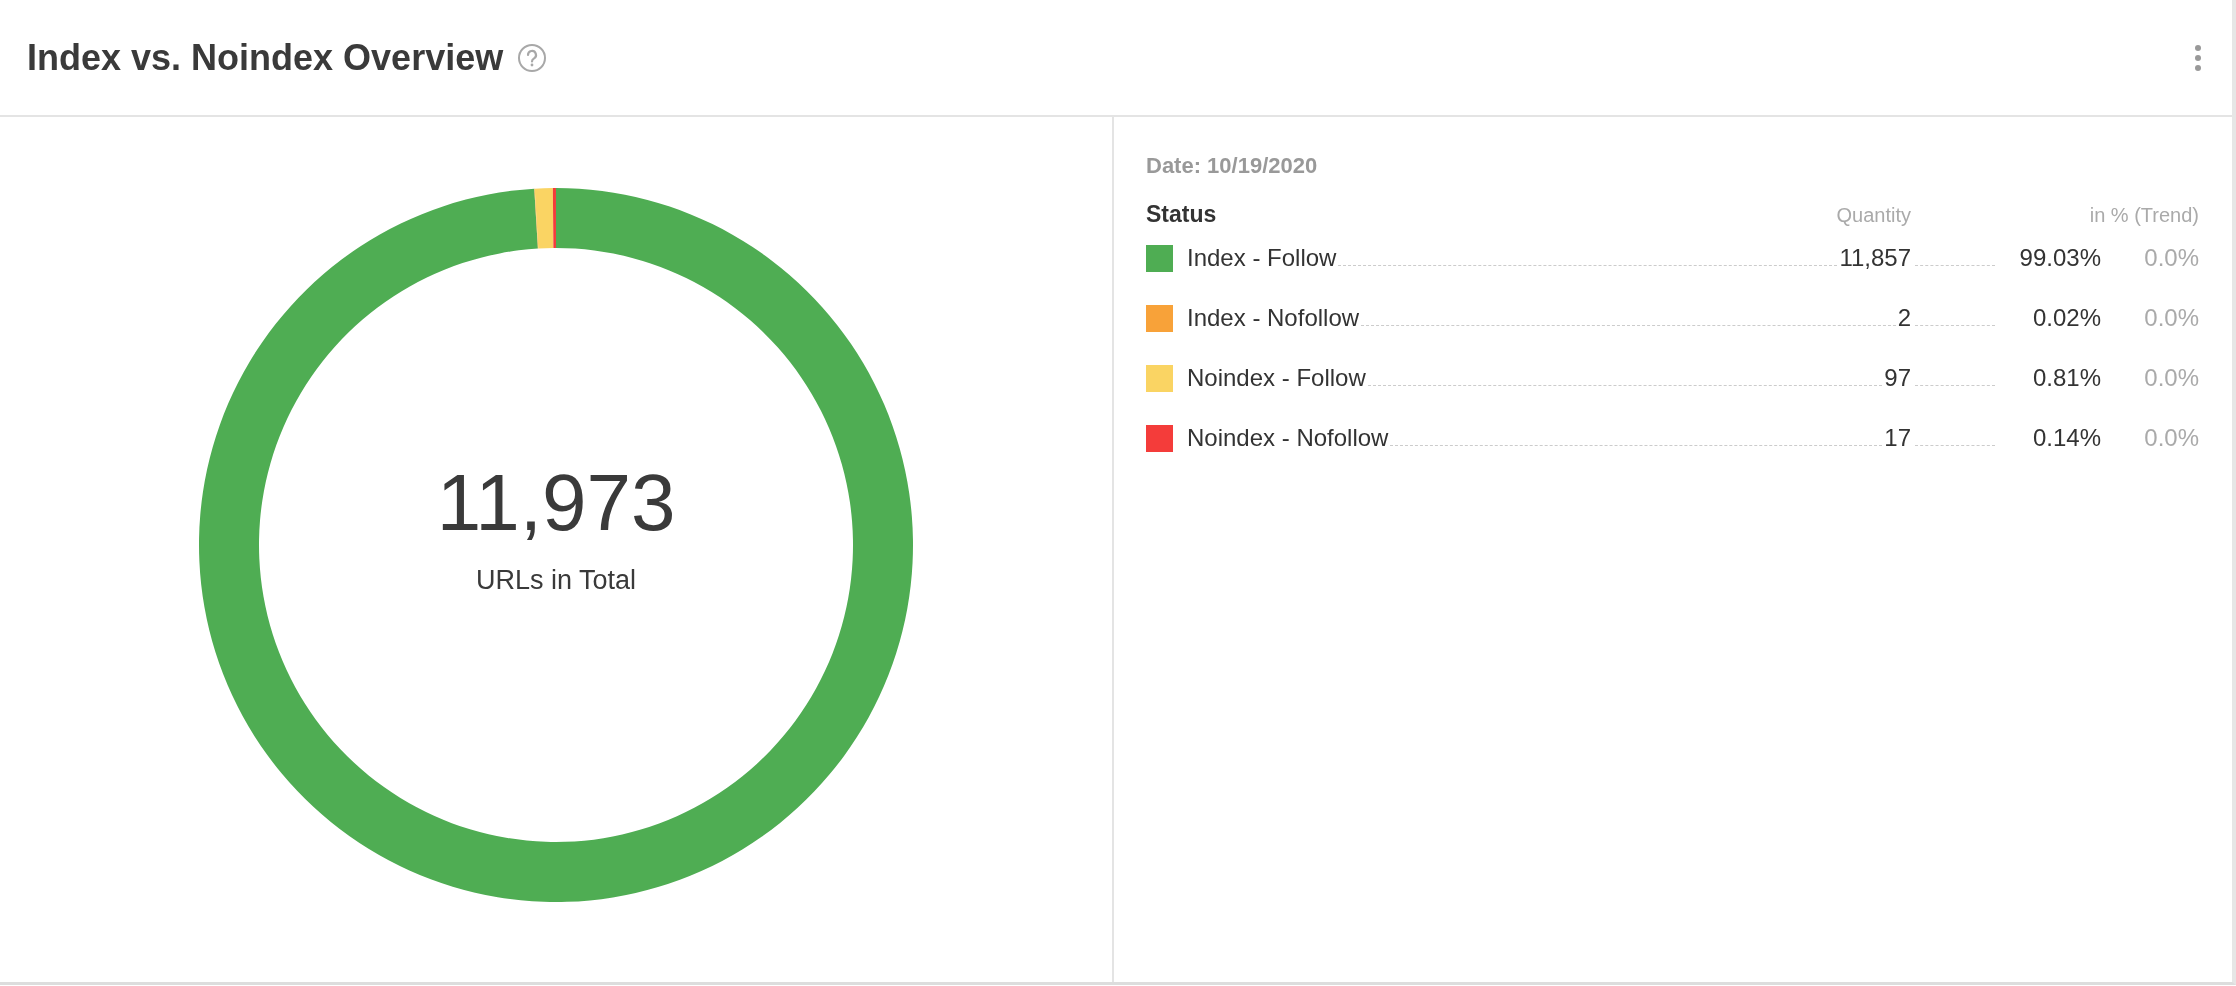 This screenshot has height=986, width=2236. What do you see at coordinates (1897, 438) in the screenshot?
I see `quantity-value: 17` at bounding box center [1897, 438].